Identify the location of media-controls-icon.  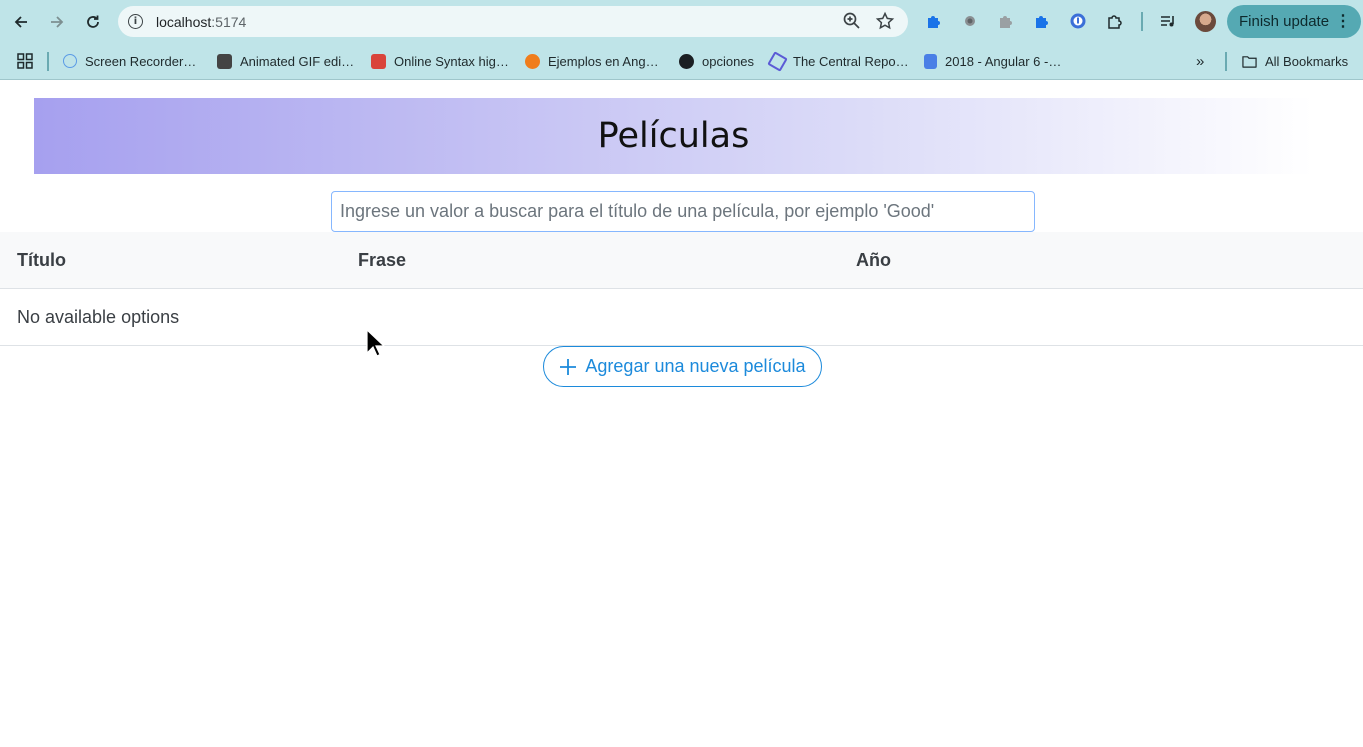
(1168, 21).